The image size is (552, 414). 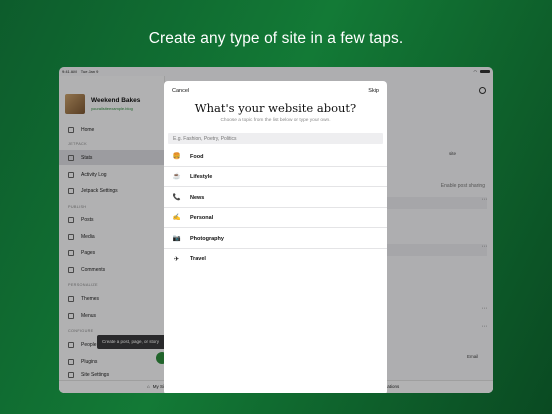 What do you see at coordinates (197, 197) in the screenshot?
I see `topic-label: News` at bounding box center [197, 197].